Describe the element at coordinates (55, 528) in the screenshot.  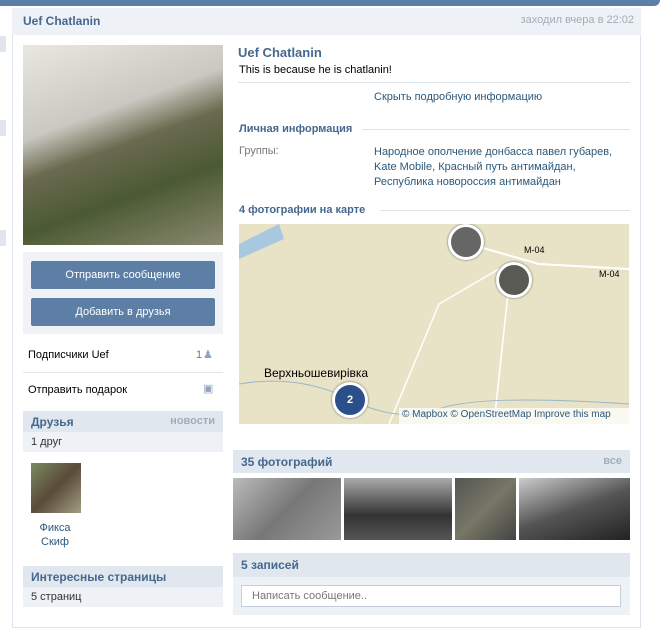
I see `friend-first-name: Фикса` at that location.